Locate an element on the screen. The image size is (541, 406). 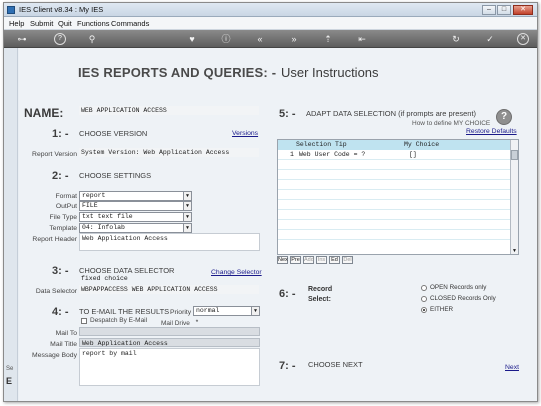
priority-select: normal ▼ is located at coordinates (226, 311).